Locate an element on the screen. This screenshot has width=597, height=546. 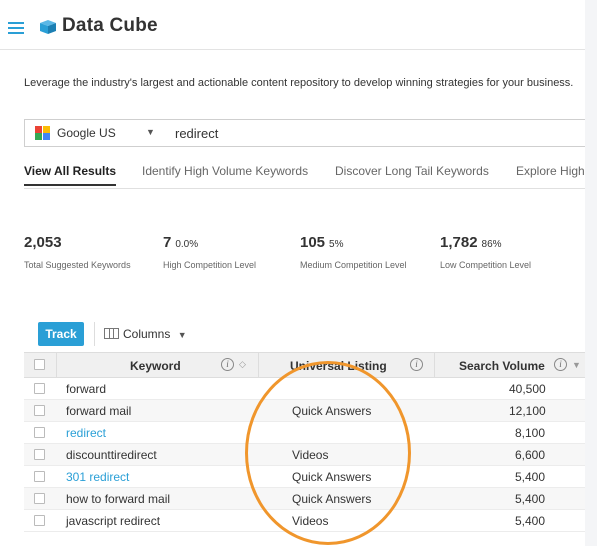
stat-label: Medium Competition Level is located at coordinates (353, 265).